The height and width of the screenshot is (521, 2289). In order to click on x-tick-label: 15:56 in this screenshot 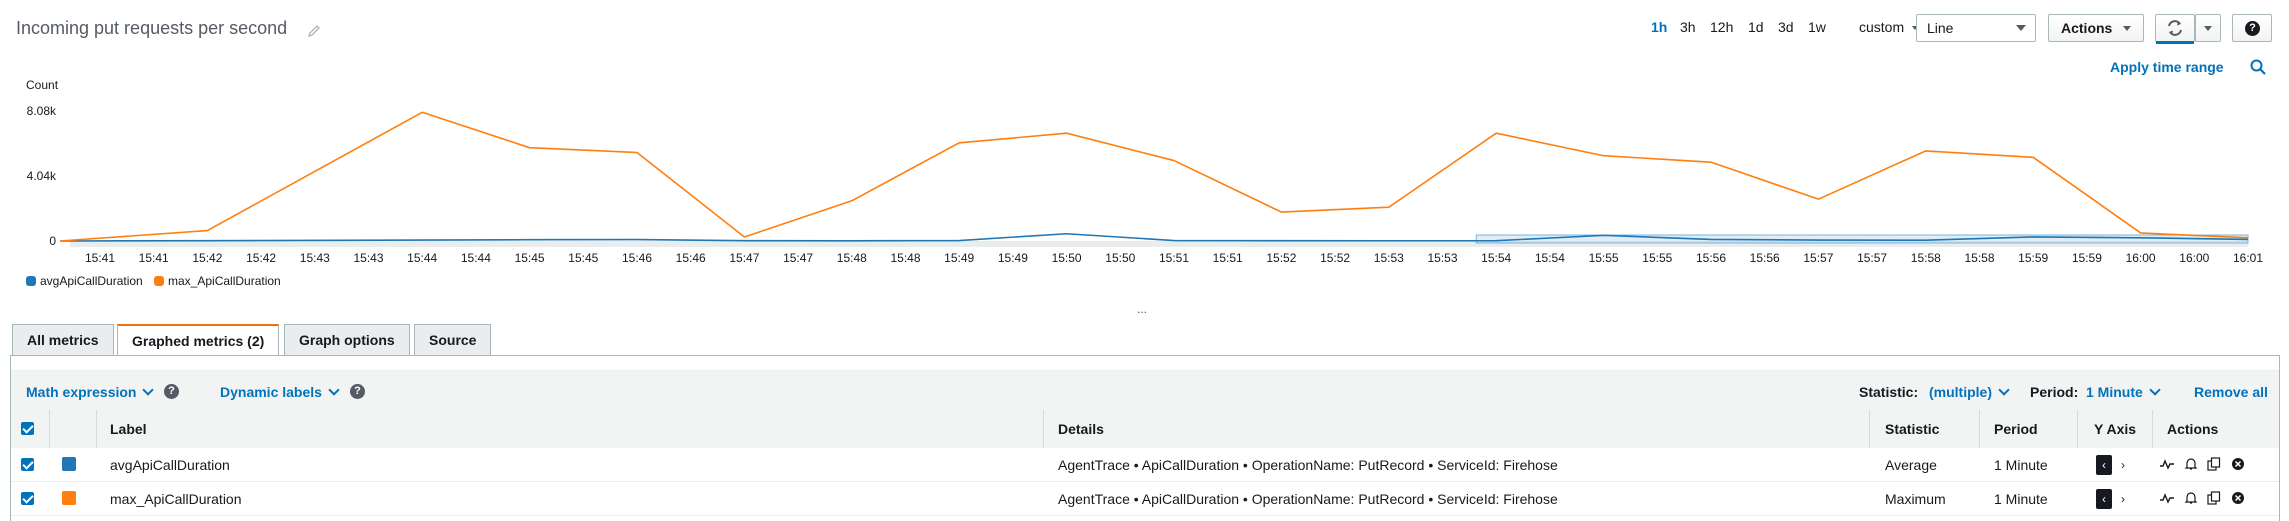, I will do `click(1711, 258)`.